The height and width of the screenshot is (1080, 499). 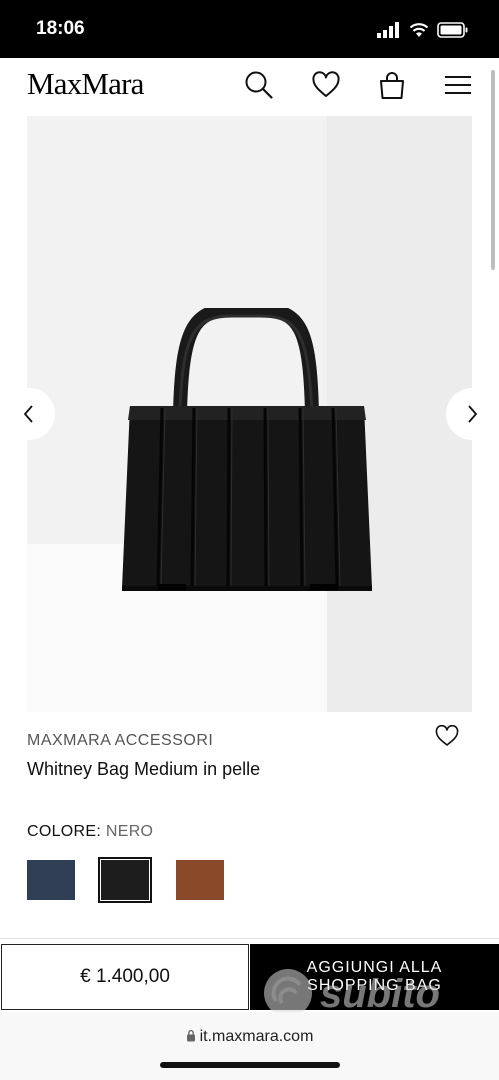 What do you see at coordinates (388, 30) in the screenshot?
I see `signal-icon` at bounding box center [388, 30].